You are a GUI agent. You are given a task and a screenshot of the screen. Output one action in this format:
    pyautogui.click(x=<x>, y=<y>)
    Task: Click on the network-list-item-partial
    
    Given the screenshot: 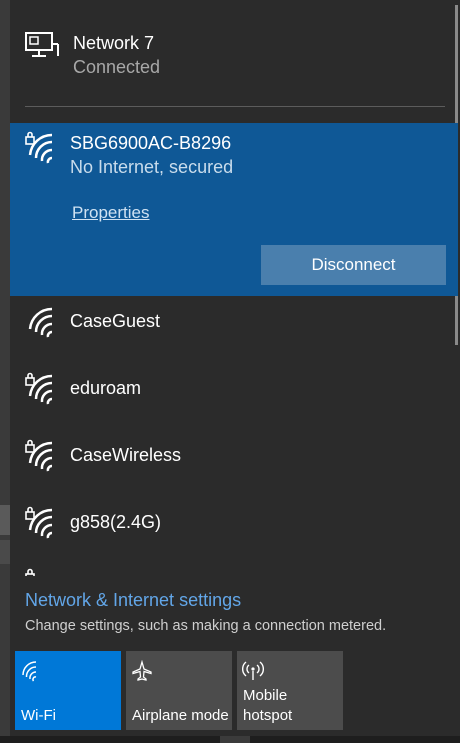 What is the action you would take?
    pyautogui.click(x=234, y=572)
    